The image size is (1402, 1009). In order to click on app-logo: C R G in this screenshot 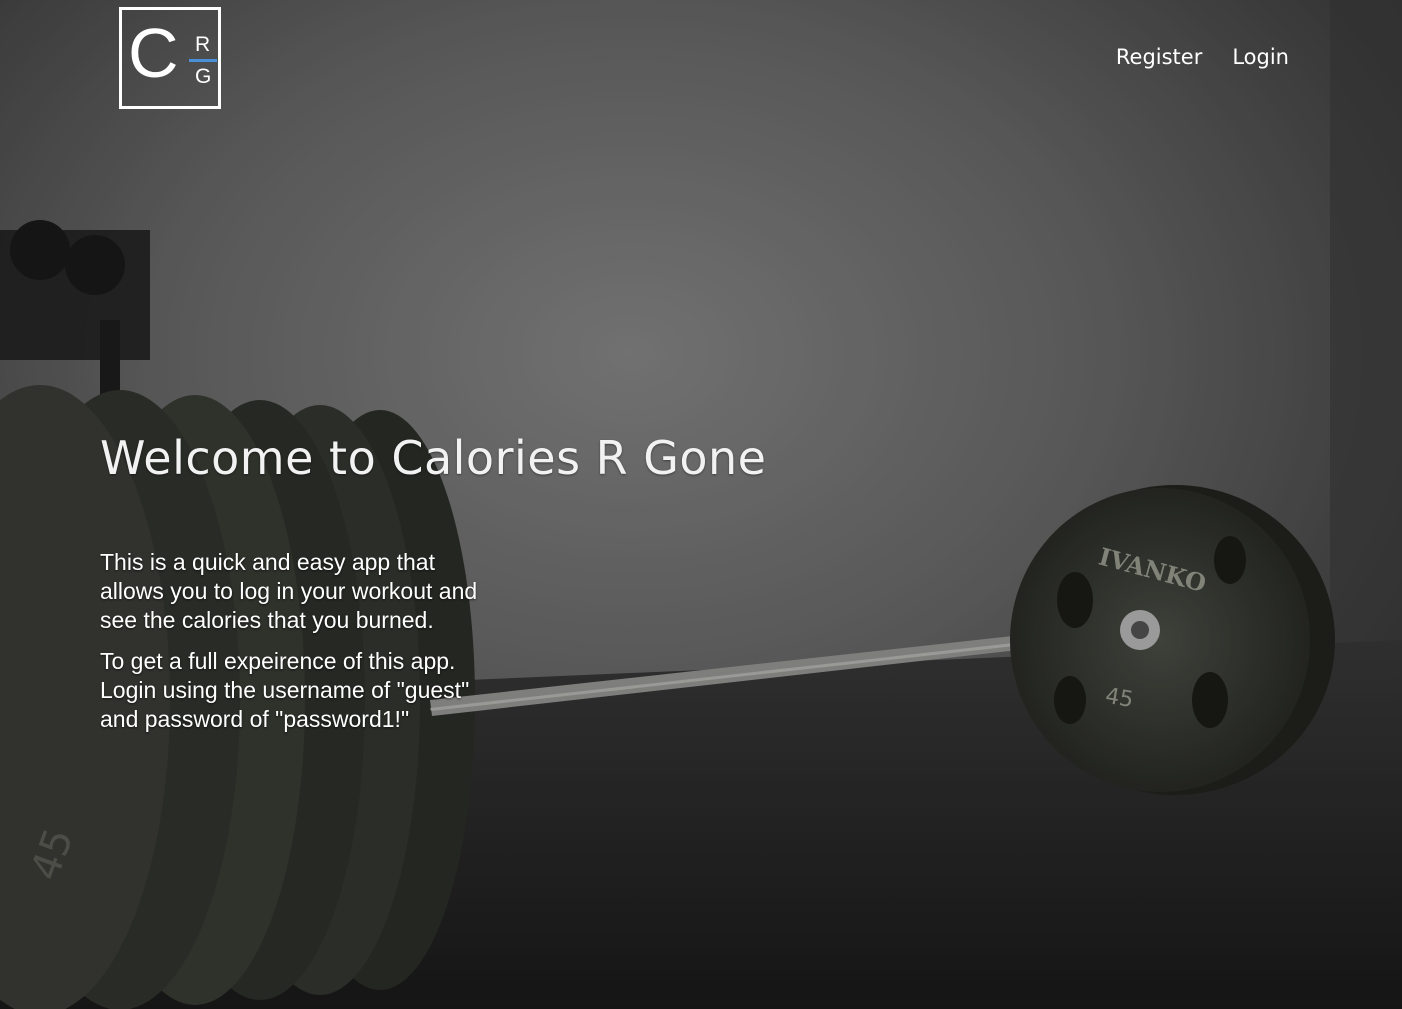, I will do `click(170, 58)`.